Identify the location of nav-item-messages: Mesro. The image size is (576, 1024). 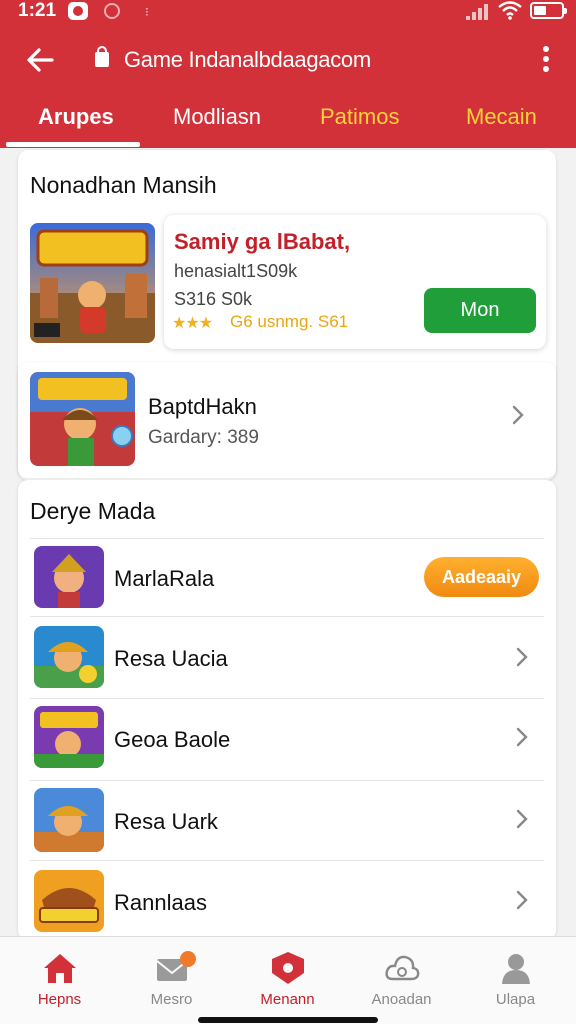
(171, 980).